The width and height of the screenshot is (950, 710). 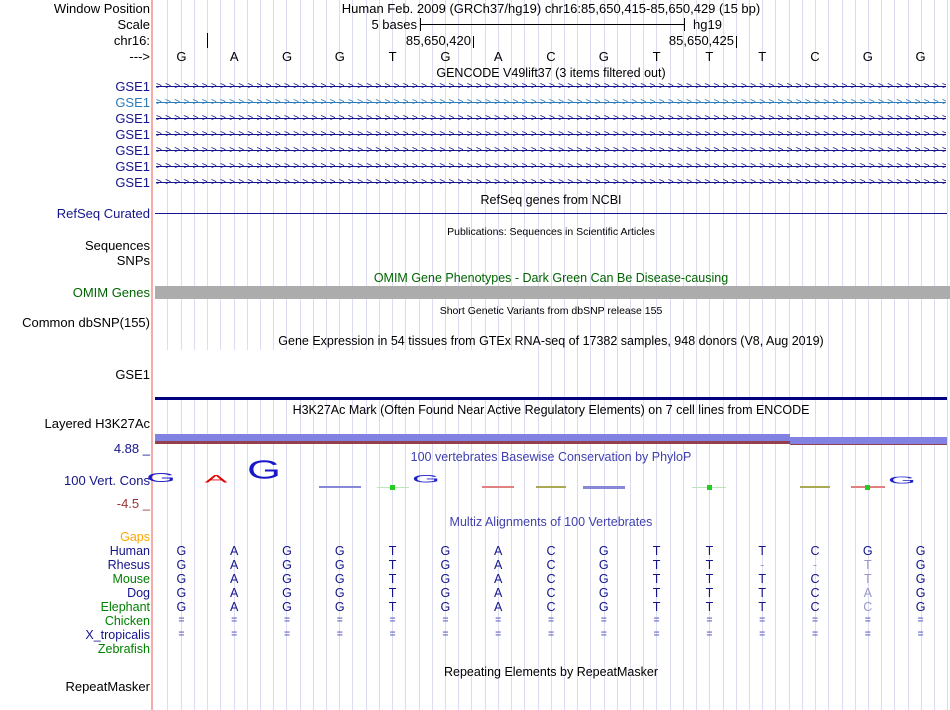 What do you see at coordinates (551, 672) in the screenshot?
I see `repeatmasker-track-title: Repeating Elements by RepeatMasker` at bounding box center [551, 672].